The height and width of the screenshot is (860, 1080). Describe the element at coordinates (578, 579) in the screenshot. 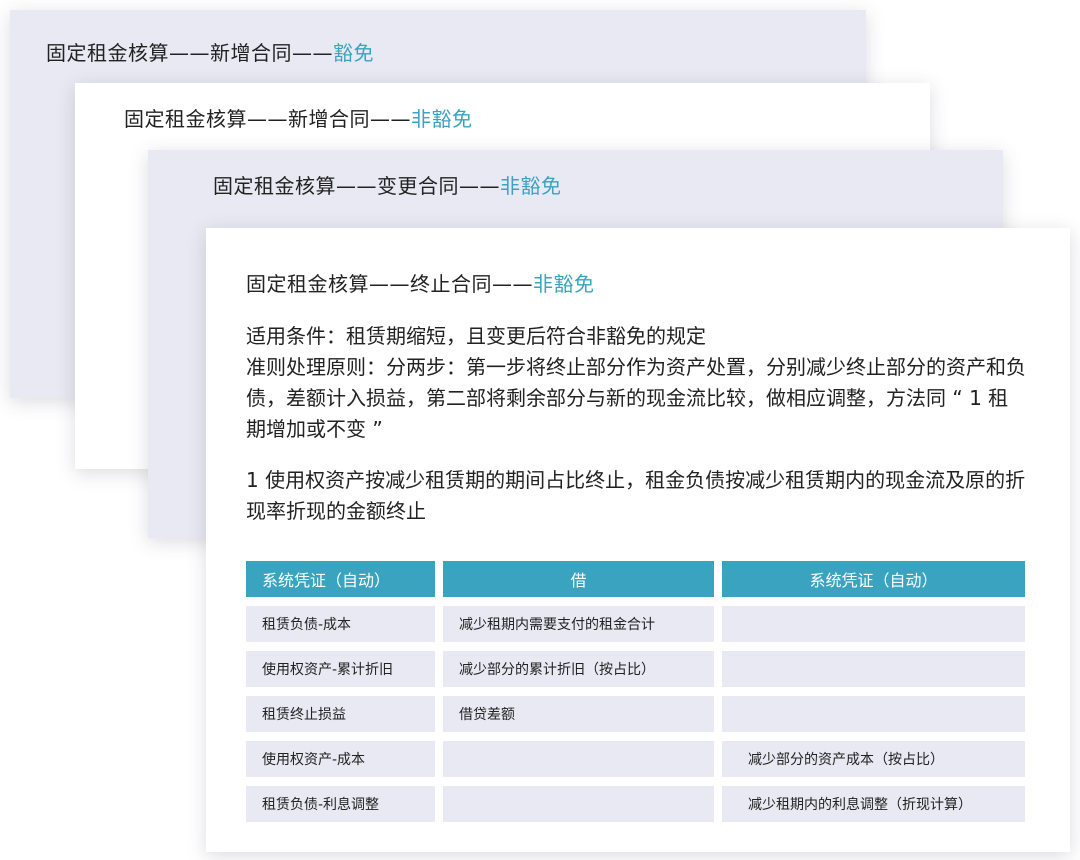

I see `column-header-debit: 借` at that location.